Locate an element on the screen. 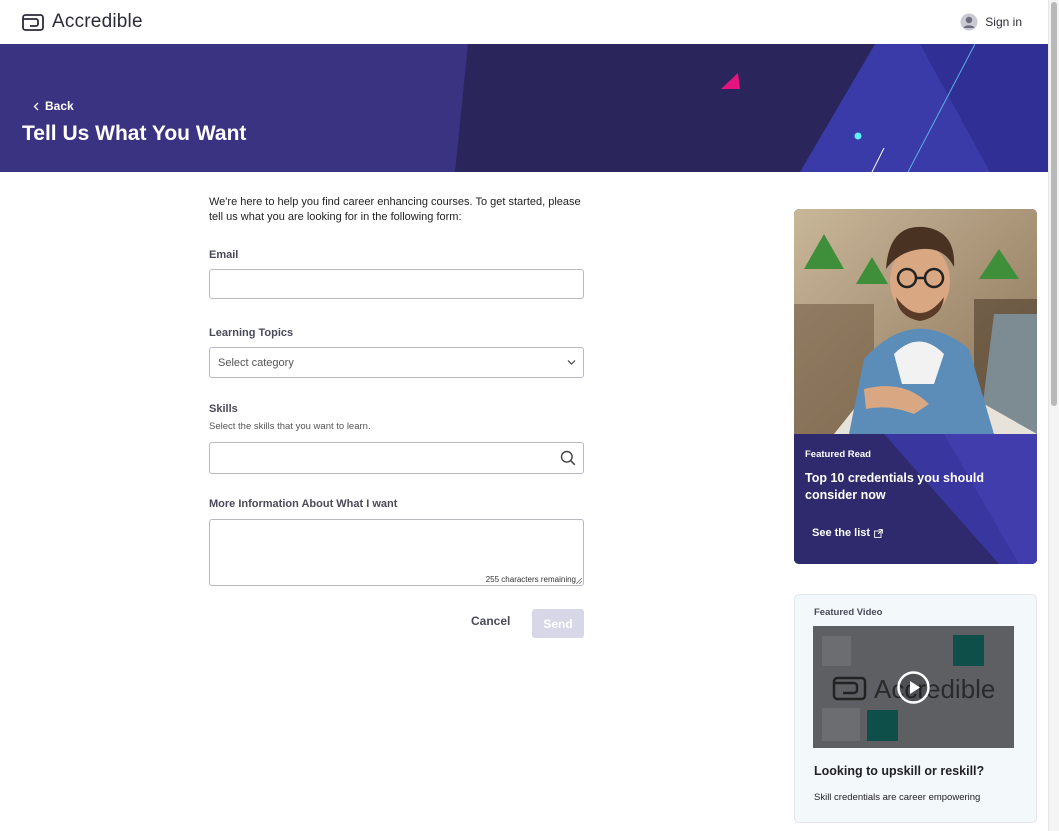 The height and width of the screenshot is (831, 1059). featured-video-description: Skill credentials are career empowering is located at coordinates (897, 797).